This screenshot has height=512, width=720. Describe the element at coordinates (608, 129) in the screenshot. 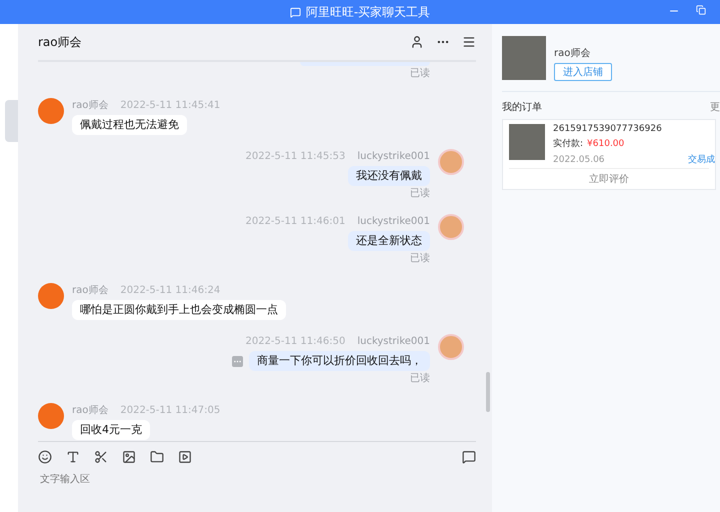

I see `order-number: 2615917539077736926` at that location.